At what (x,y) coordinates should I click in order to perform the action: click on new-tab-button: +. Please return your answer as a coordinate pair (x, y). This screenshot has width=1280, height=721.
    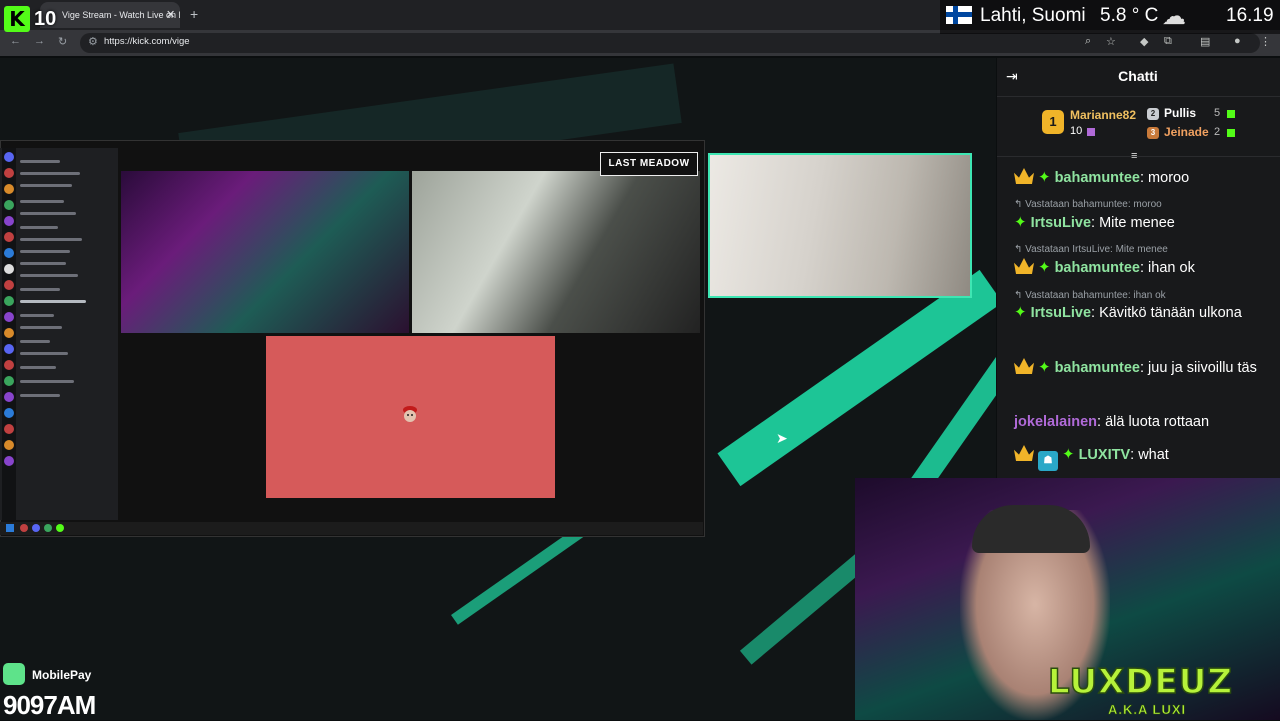
    Looking at the image, I should click on (194, 14).